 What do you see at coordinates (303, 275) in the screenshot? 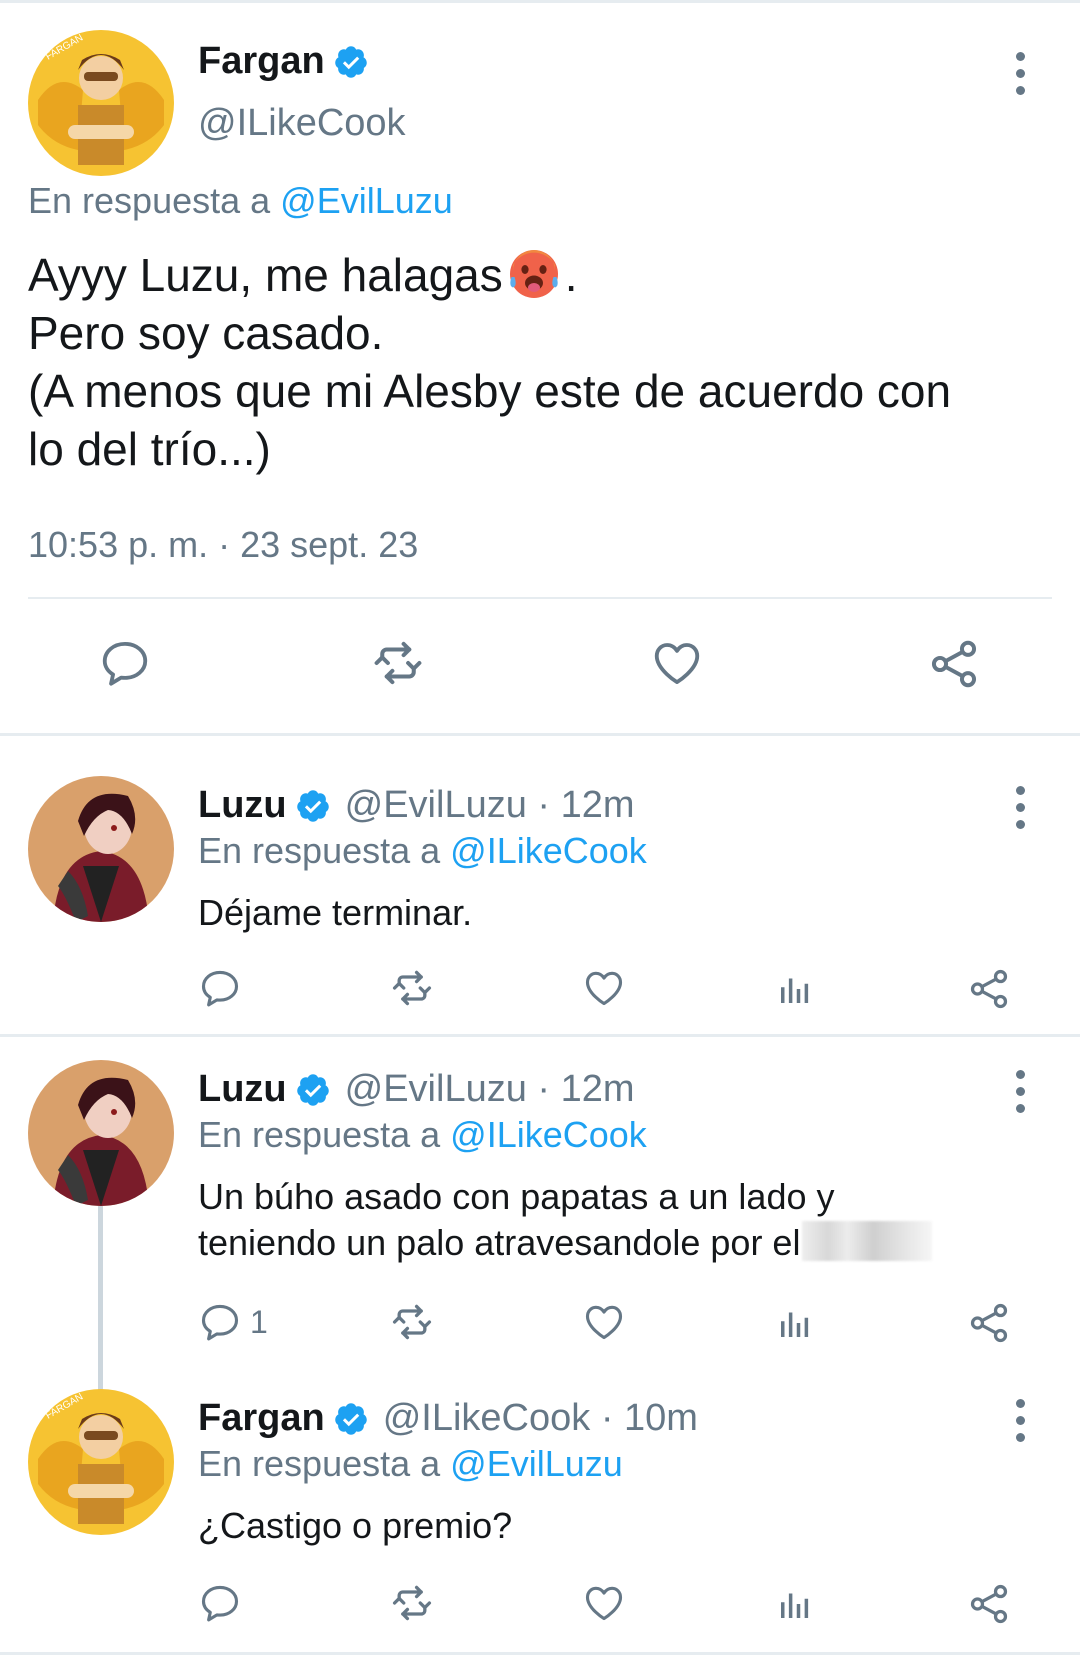
I see `tweet-text-line: Ayyy Luzu, me halagas .` at bounding box center [303, 275].